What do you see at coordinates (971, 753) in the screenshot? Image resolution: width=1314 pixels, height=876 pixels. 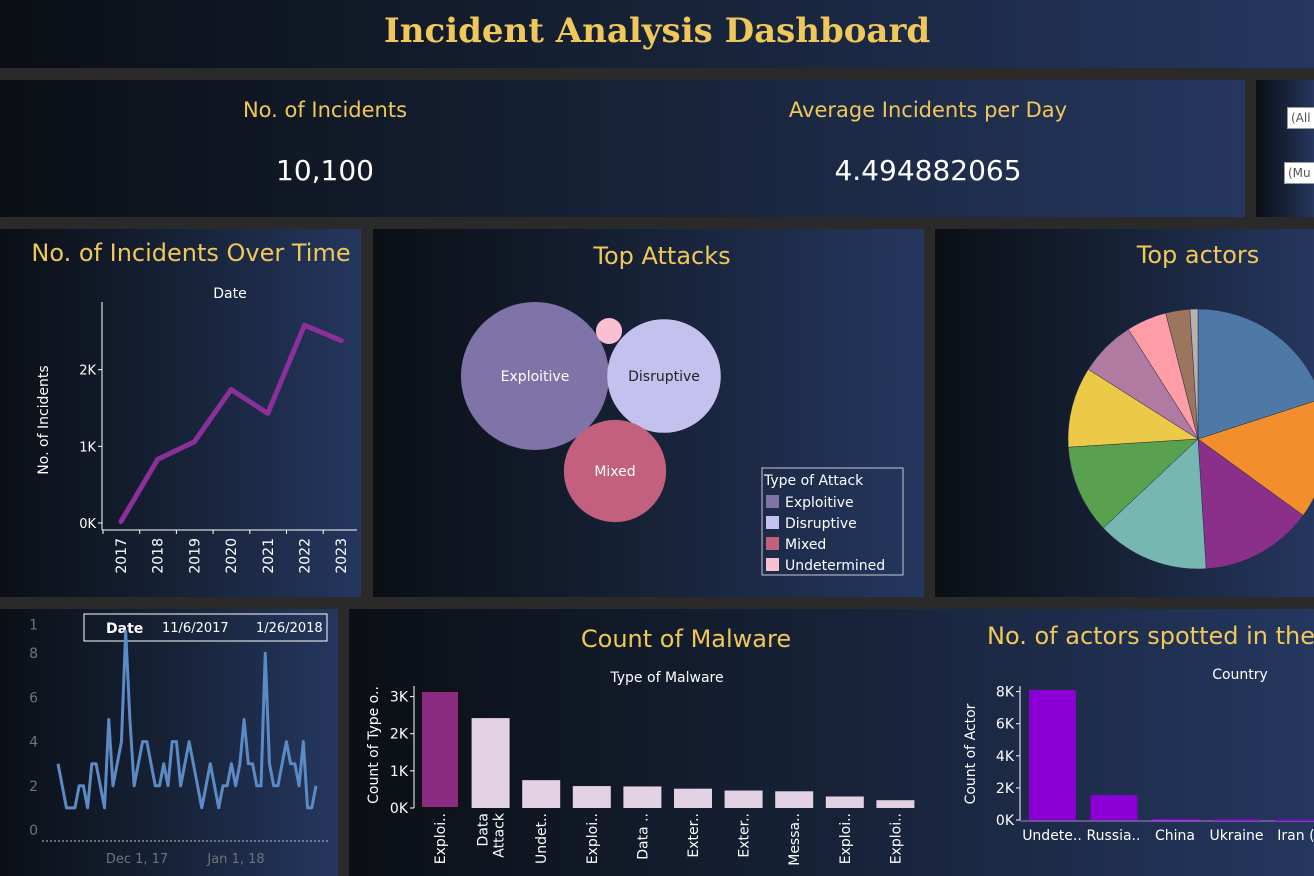 I see `country-ylabel: Count of Actor` at bounding box center [971, 753].